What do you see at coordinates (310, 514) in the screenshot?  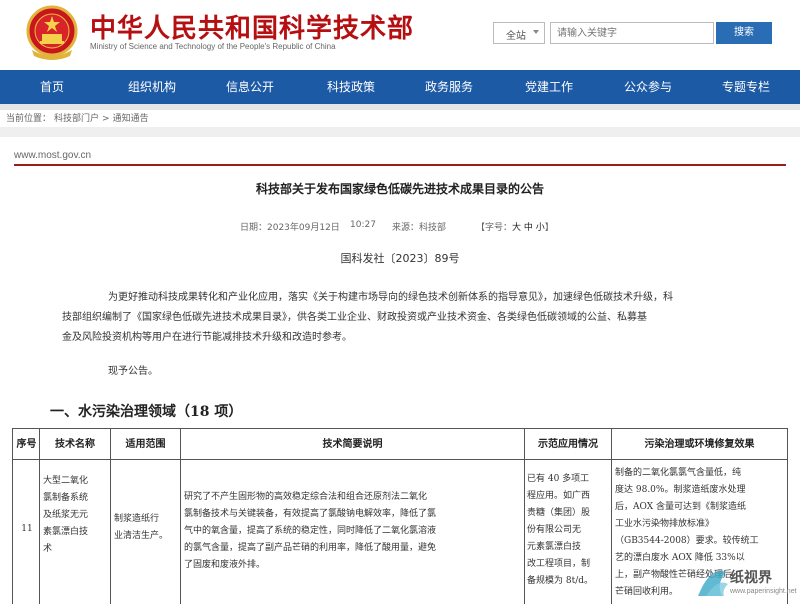 I see `cell-line: 氯制备技术与关键装备，有效提高了氯酸钠电解效率，降低了氯` at bounding box center [310, 514].